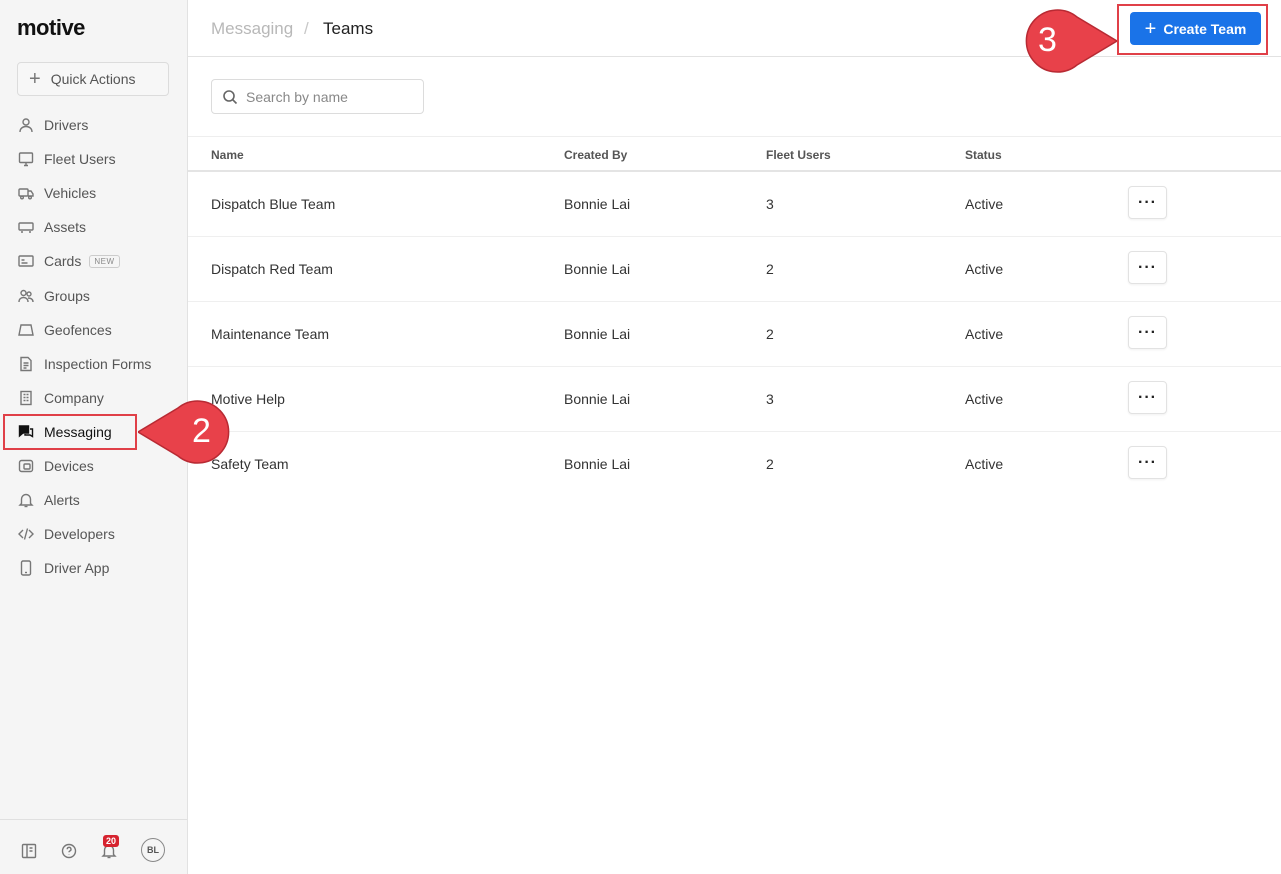  What do you see at coordinates (29, 851) in the screenshot?
I see `help-center-icon` at bounding box center [29, 851].